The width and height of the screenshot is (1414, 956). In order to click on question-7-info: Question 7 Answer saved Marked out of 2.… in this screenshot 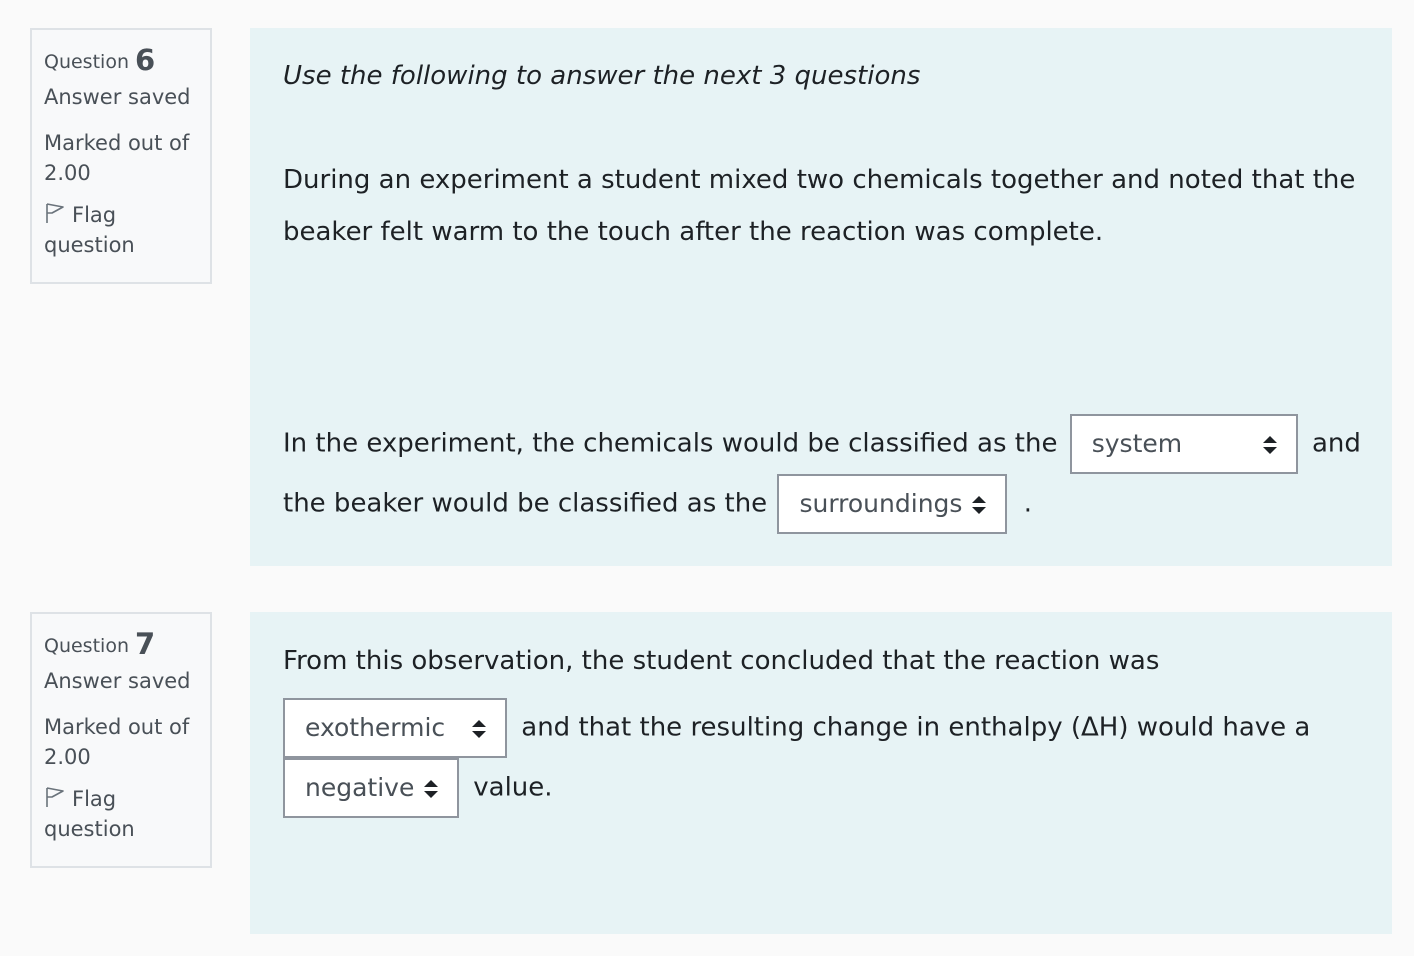, I will do `click(121, 740)`.